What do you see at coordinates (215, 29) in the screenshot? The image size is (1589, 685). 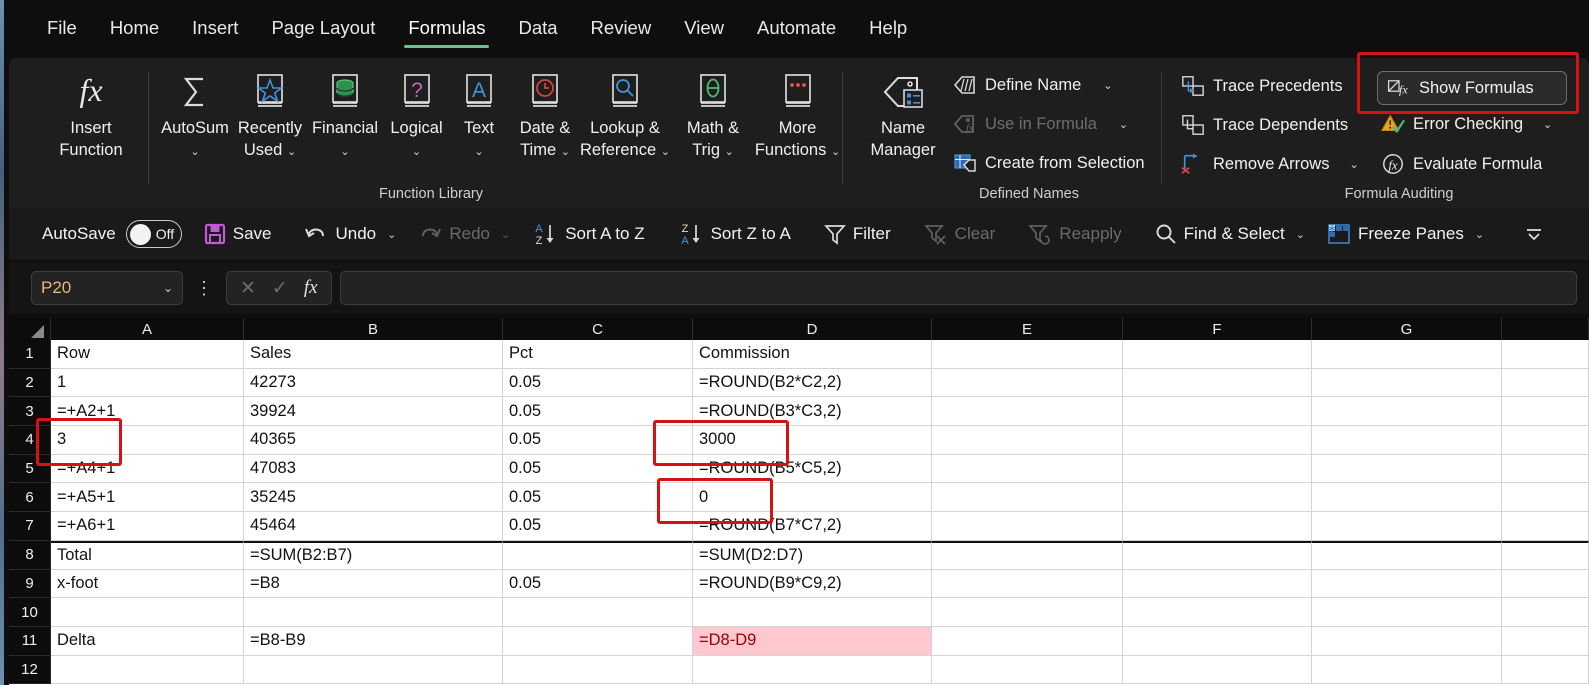 I see `ribbon-tab-insert: Insert` at bounding box center [215, 29].